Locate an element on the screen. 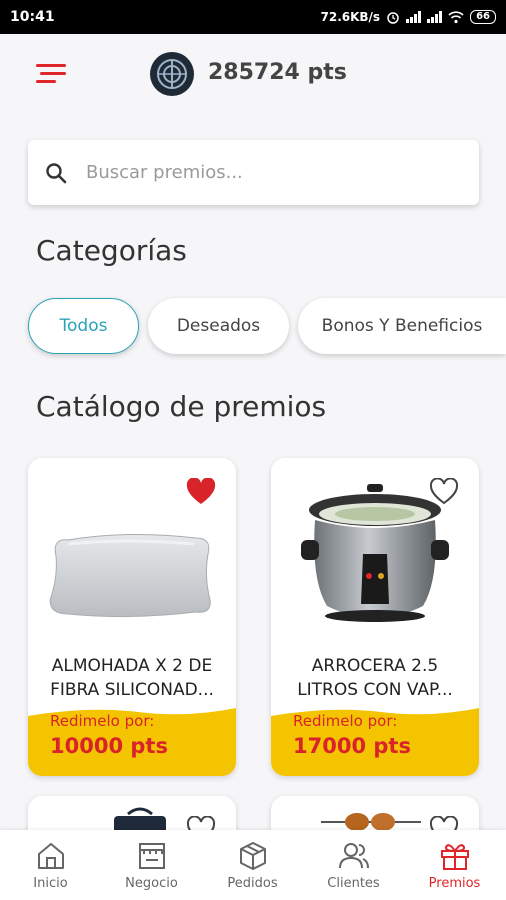 This screenshot has width=506, height=900. brand-logo is located at coordinates (172, 74).